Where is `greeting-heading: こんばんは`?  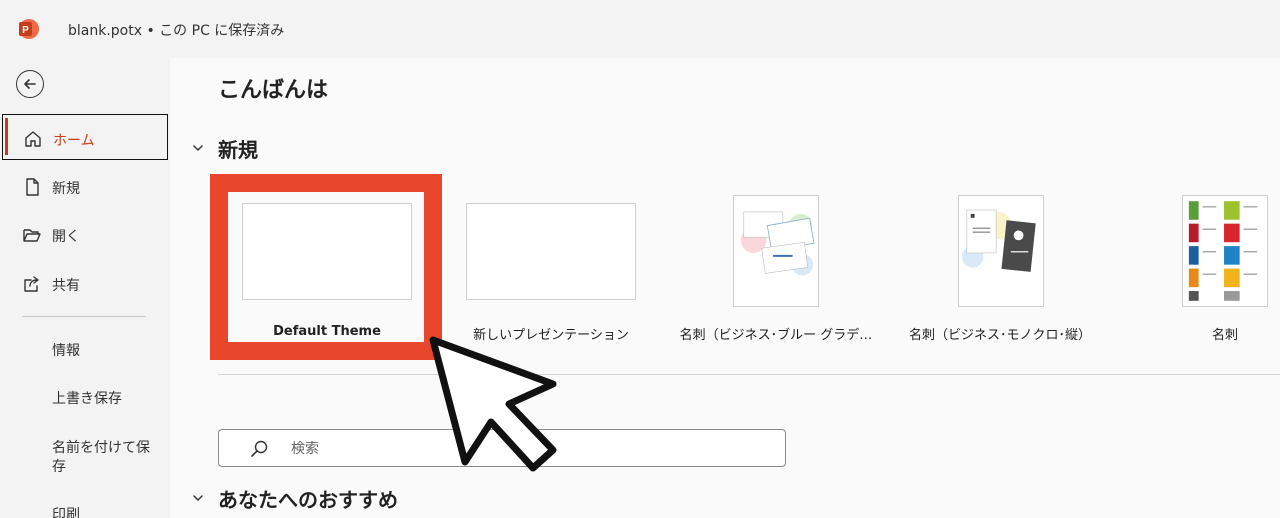
greeting-heading: こんばんは is located at coordinates (273, 90).